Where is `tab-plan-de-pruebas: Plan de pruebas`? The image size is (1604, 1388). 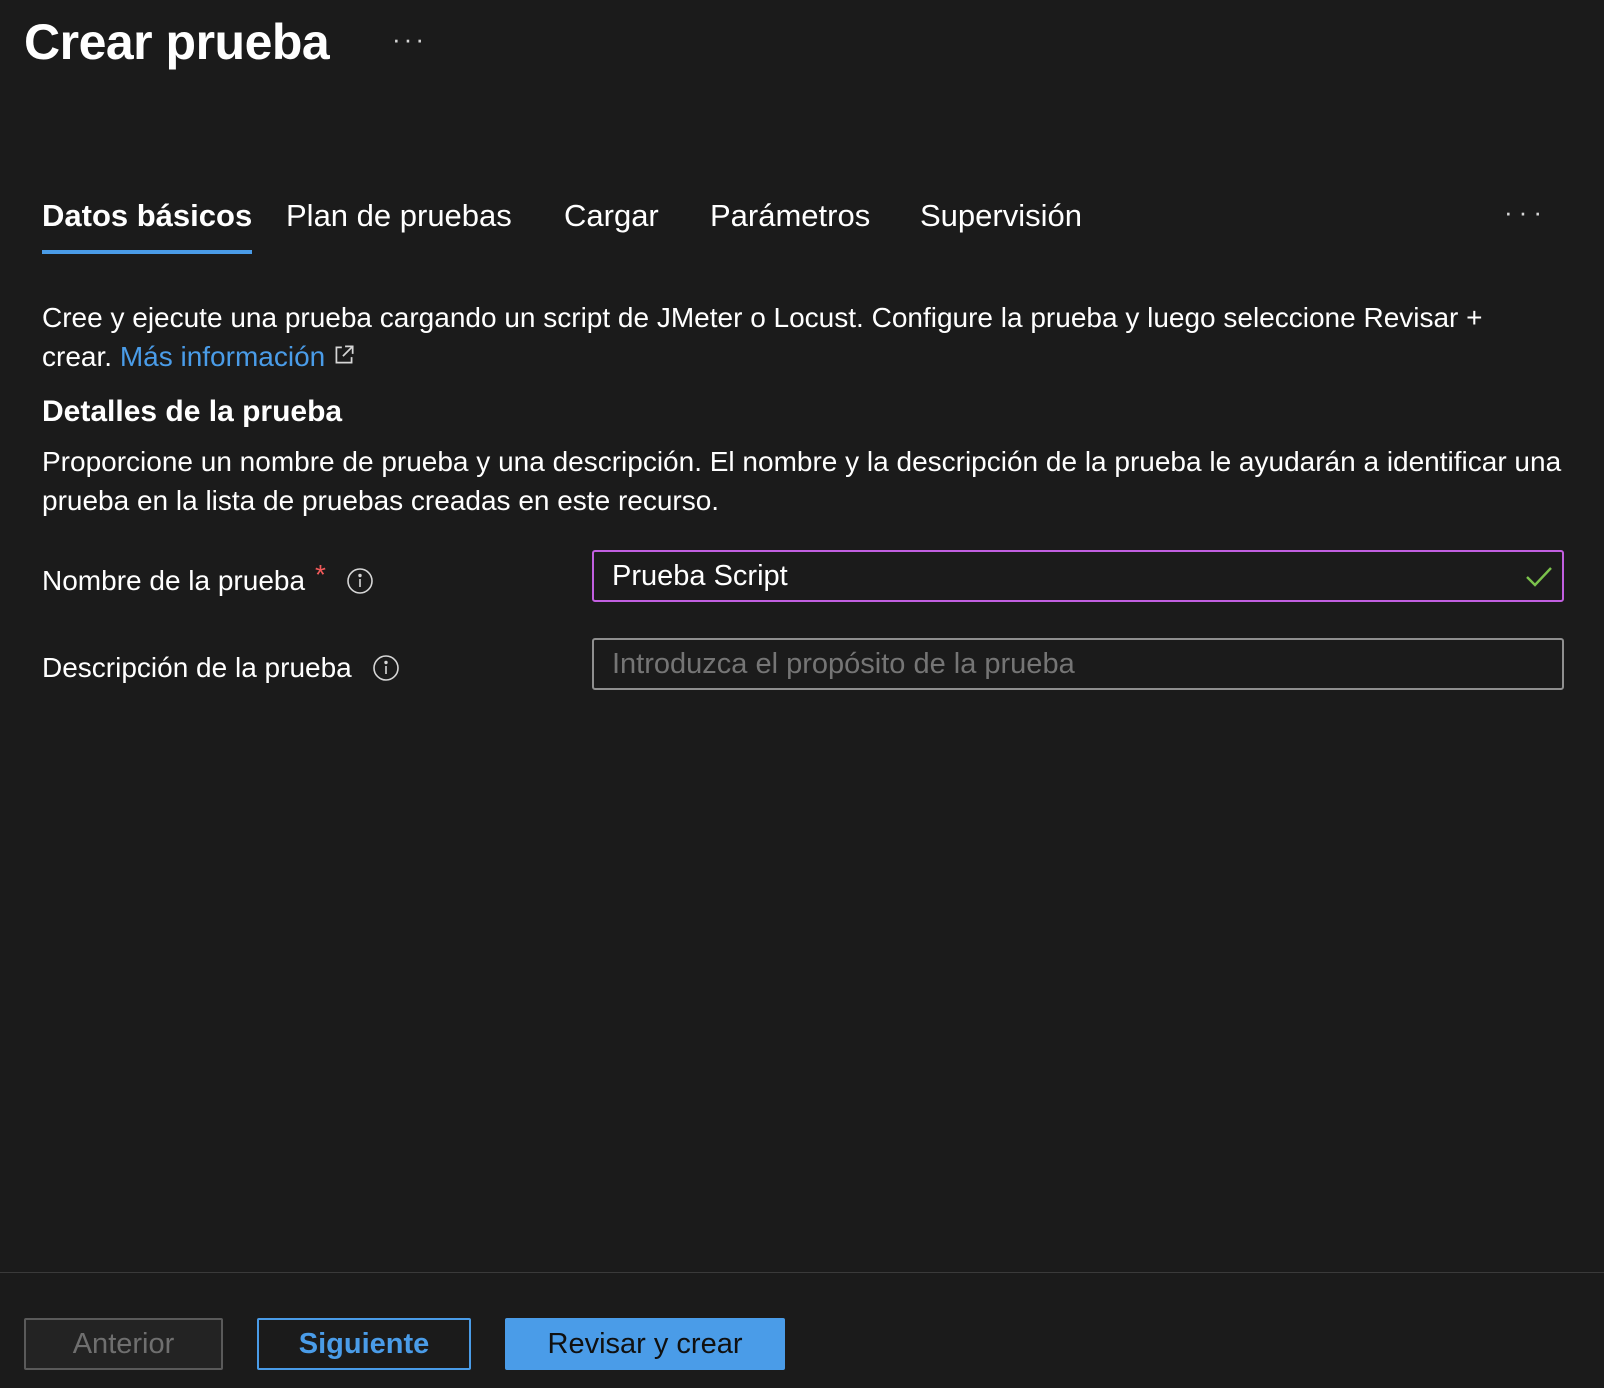 tab-plan-de-pruebas: Plan de pruebas is located at coordinates (399, 221).